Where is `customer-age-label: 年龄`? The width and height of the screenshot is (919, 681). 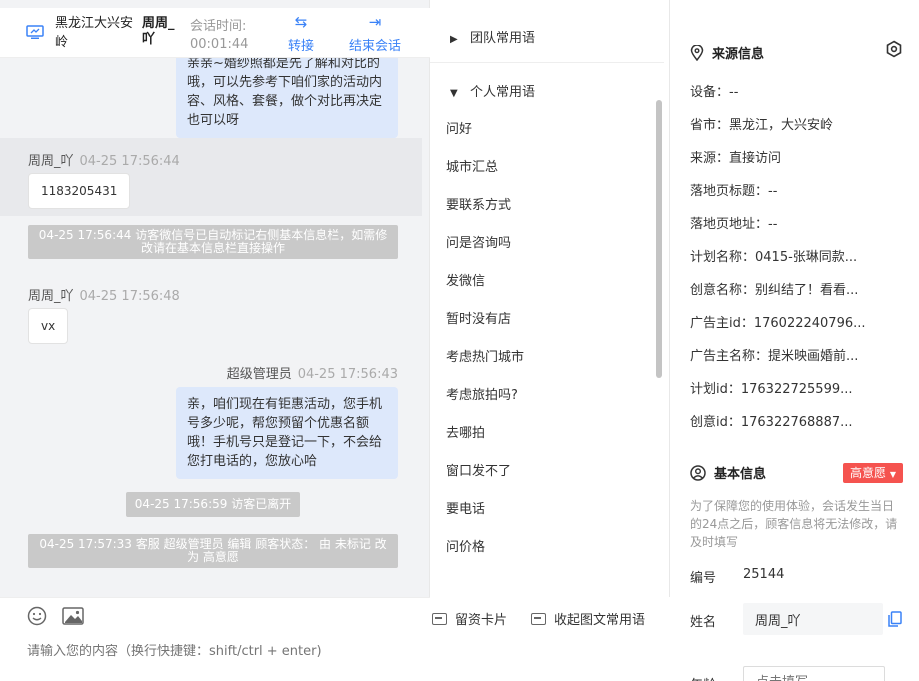
customer-age-label: 年龄 is located at coordinates (703, 677).